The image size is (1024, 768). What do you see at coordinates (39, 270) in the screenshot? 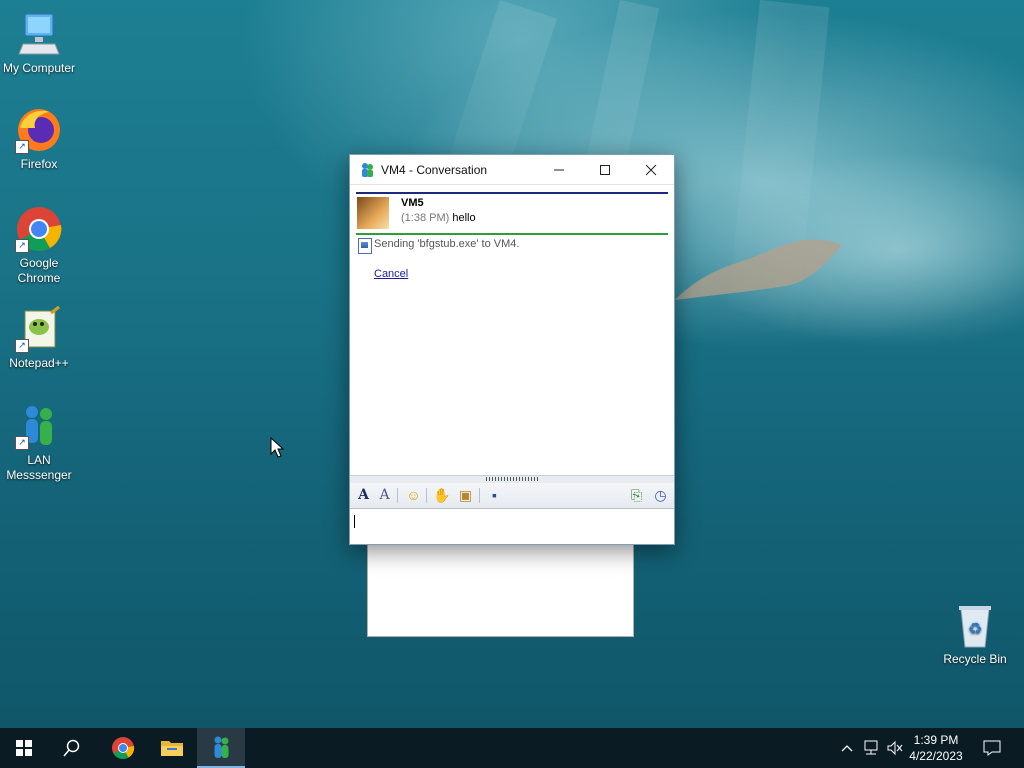
I see `desktop-icon-label: Google Chrome` at bounding box center [39, 270].